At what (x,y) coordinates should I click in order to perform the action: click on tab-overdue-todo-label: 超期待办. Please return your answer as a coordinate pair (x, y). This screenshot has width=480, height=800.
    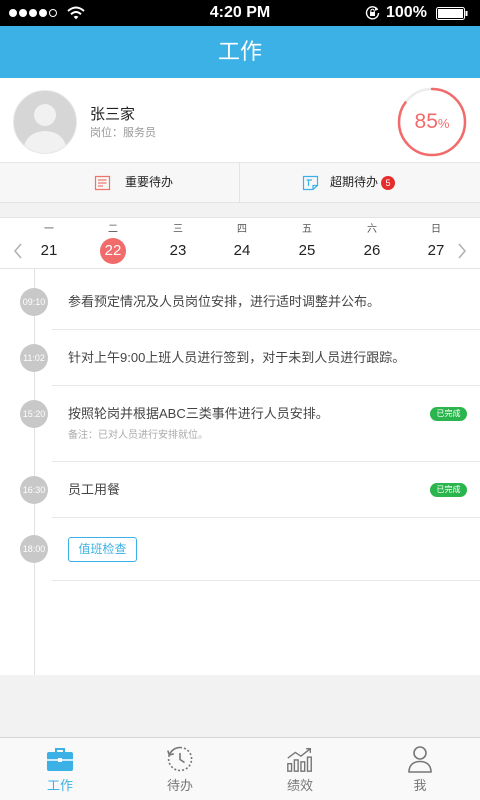
    Looking at the image, I should click on (354, 182).